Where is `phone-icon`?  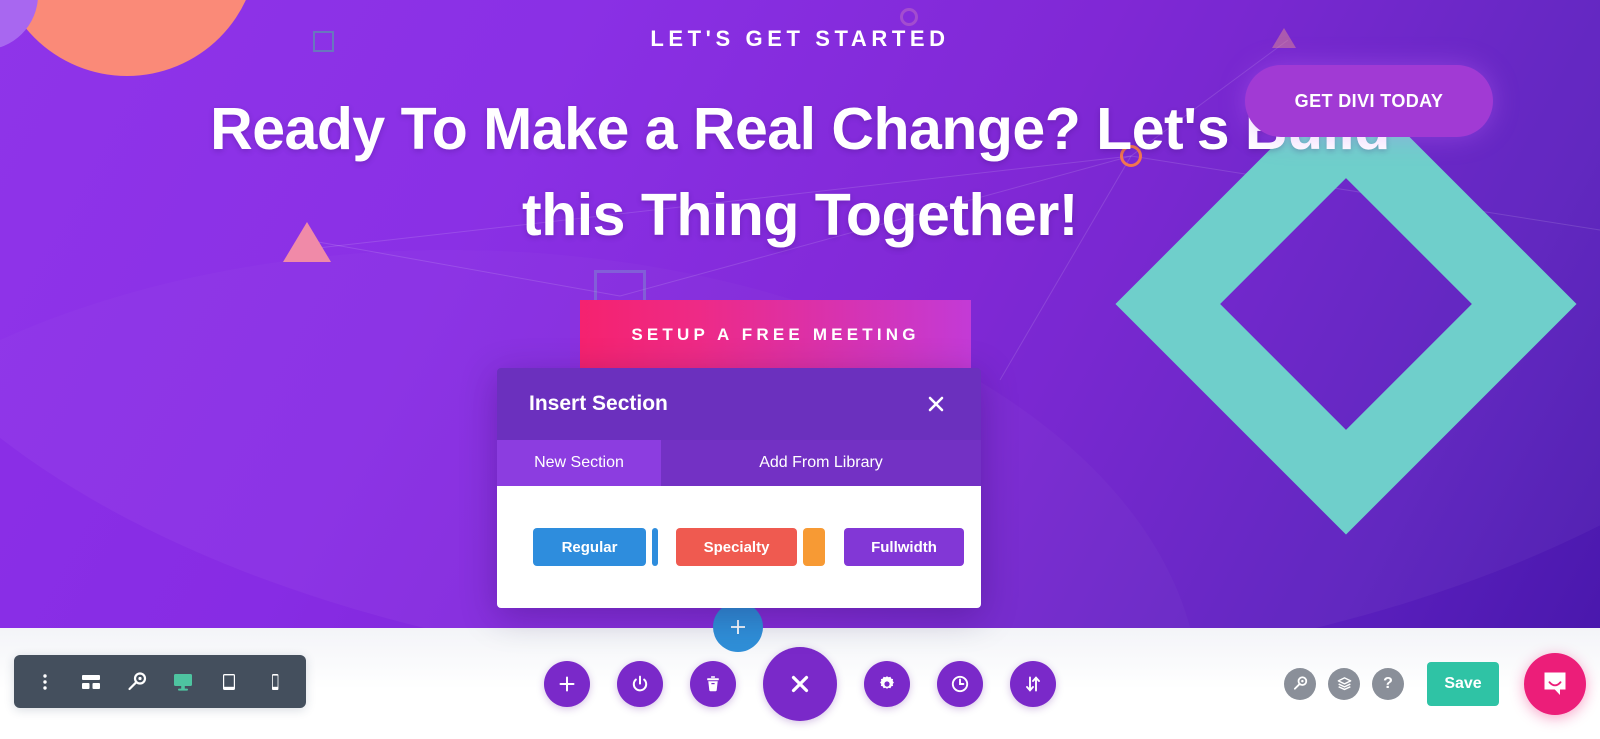 phone-icon is located at coordinates (275, 681).